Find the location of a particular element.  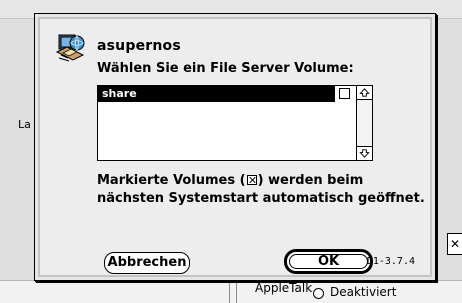

background-close-box: ✕ is located at coordinates (454, 244).